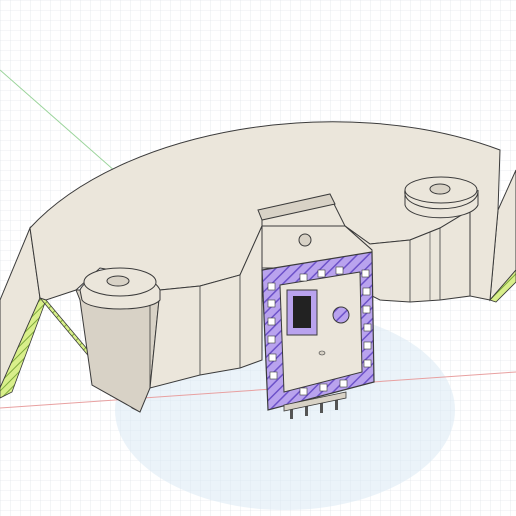 The image size is (516, 516). I want to click on left-screw-hole, so click(118, 281).